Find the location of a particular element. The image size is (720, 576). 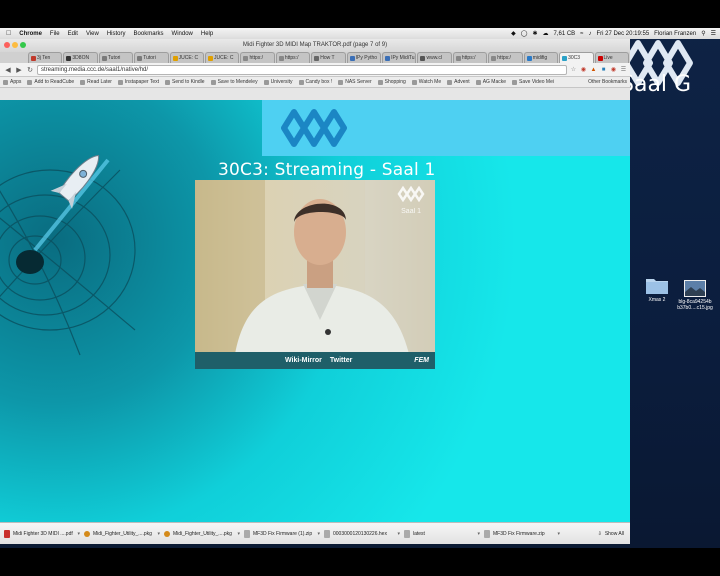

tab-label: 30C3 is located at coordinates (574, 58).